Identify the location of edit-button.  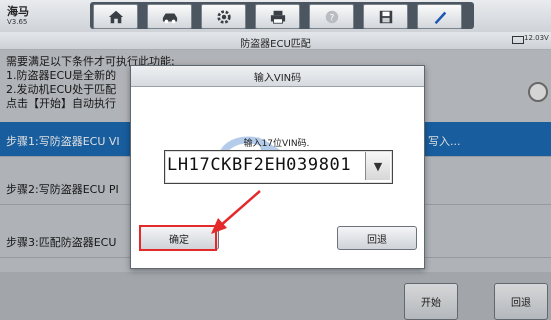
(439, 16).